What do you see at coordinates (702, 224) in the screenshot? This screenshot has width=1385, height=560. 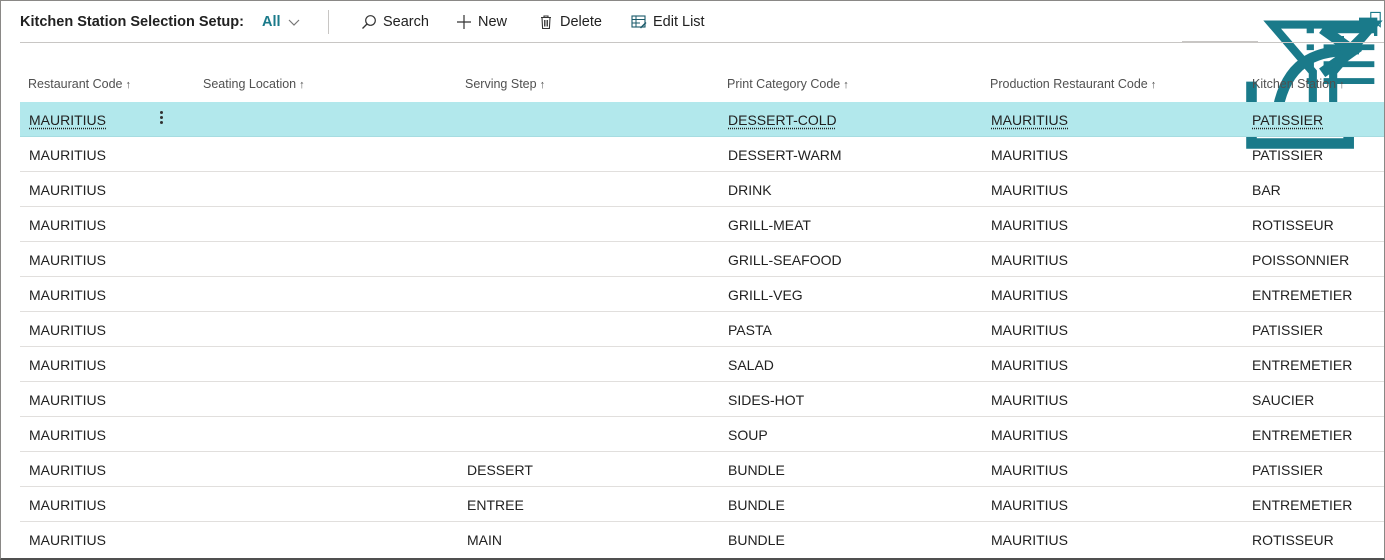 I see `table-row: MAURITIUS GRILL-MEAT MAURITIUS ROTISSEUR` at bounding box center [702, 224].